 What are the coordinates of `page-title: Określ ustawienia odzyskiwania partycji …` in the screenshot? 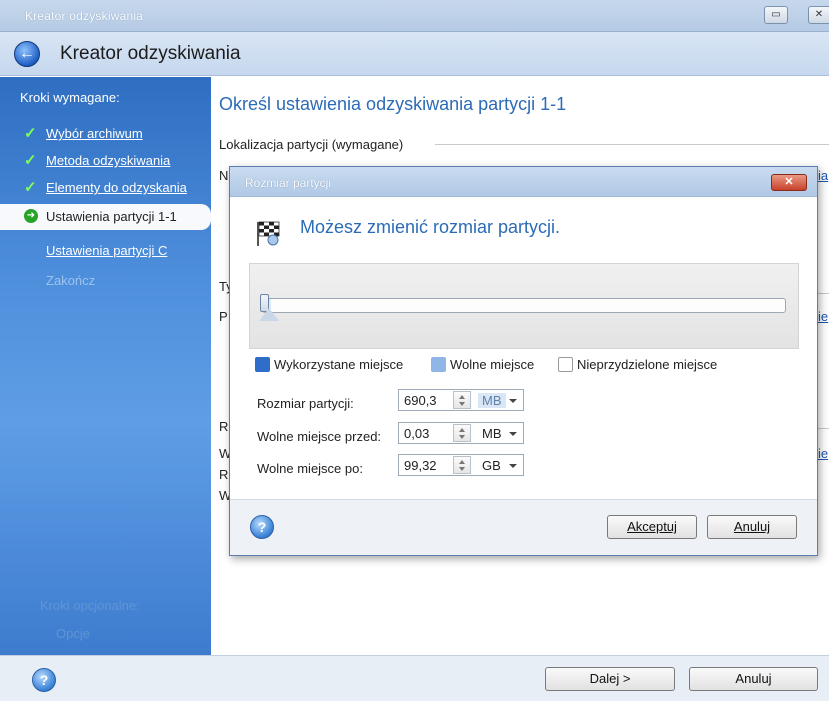 It's located at (393, 104).